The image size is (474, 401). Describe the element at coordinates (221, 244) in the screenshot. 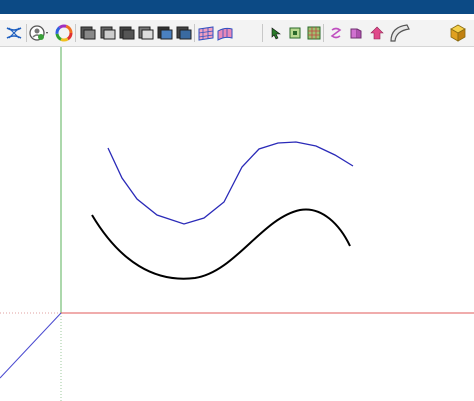

I see `spline-curve` at that location.